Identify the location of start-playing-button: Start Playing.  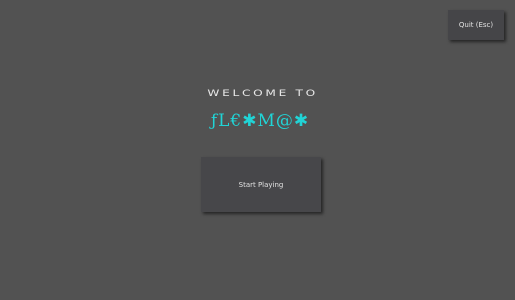
(261, 184).